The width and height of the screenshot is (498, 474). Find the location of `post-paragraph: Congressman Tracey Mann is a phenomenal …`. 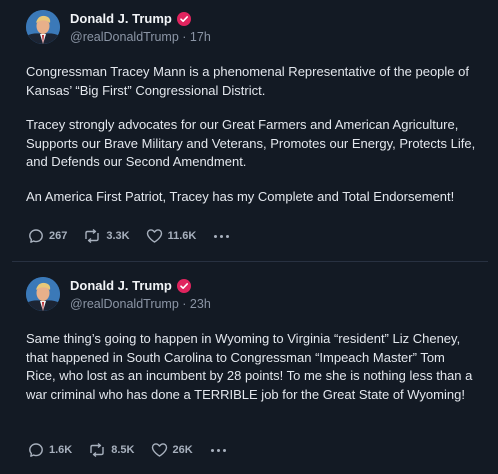

post-paragraph: Congressman Tracey Mann is a phenomenal … is located at coordinates (247, 81).